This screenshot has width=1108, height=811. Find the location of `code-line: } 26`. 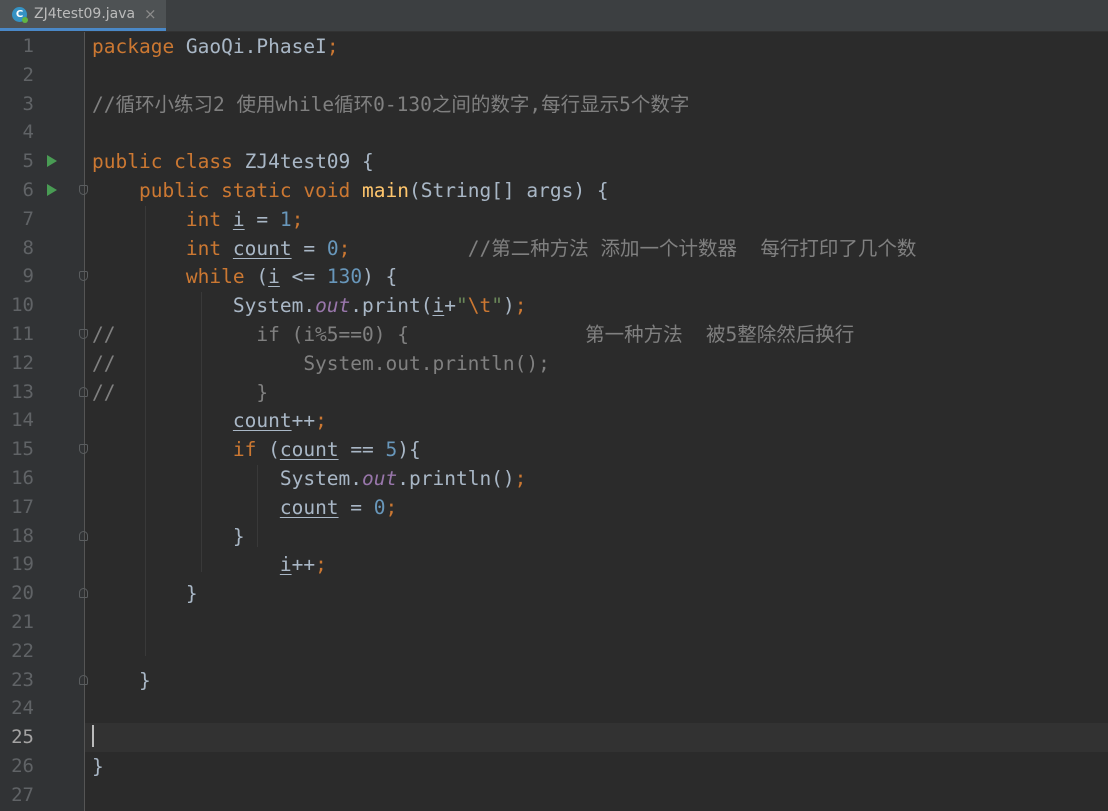

code-line: } 26 is located at coordinates (554, 766).